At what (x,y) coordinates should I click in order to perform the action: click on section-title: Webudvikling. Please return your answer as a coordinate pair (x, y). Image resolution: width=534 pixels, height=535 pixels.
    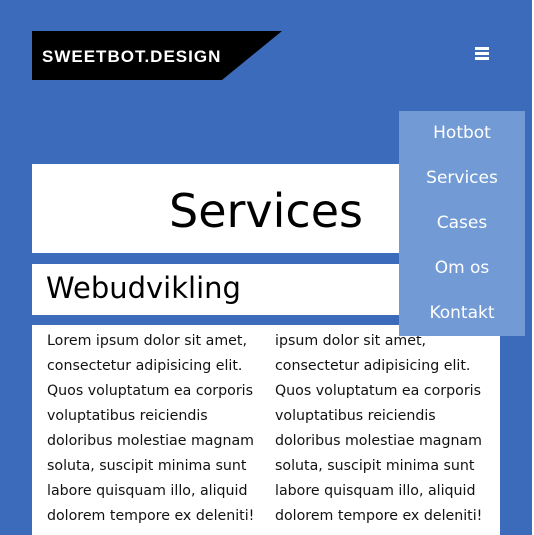
    Looking at the image, I should click on (143, 288).